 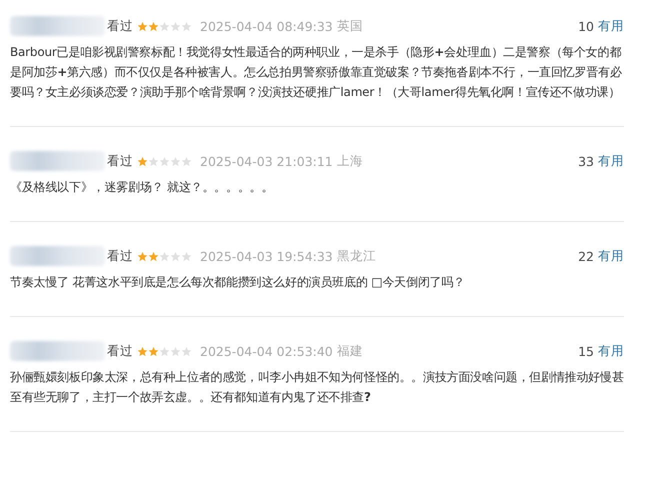 What do you see at coordinates (586, 351) in the screenshot?
I see `vote-count: 15` at bounding box center [586, 351].